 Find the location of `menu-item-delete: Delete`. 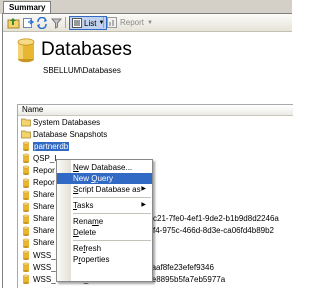

menu-item-delete: Delete is located at coordinates (104, 232).